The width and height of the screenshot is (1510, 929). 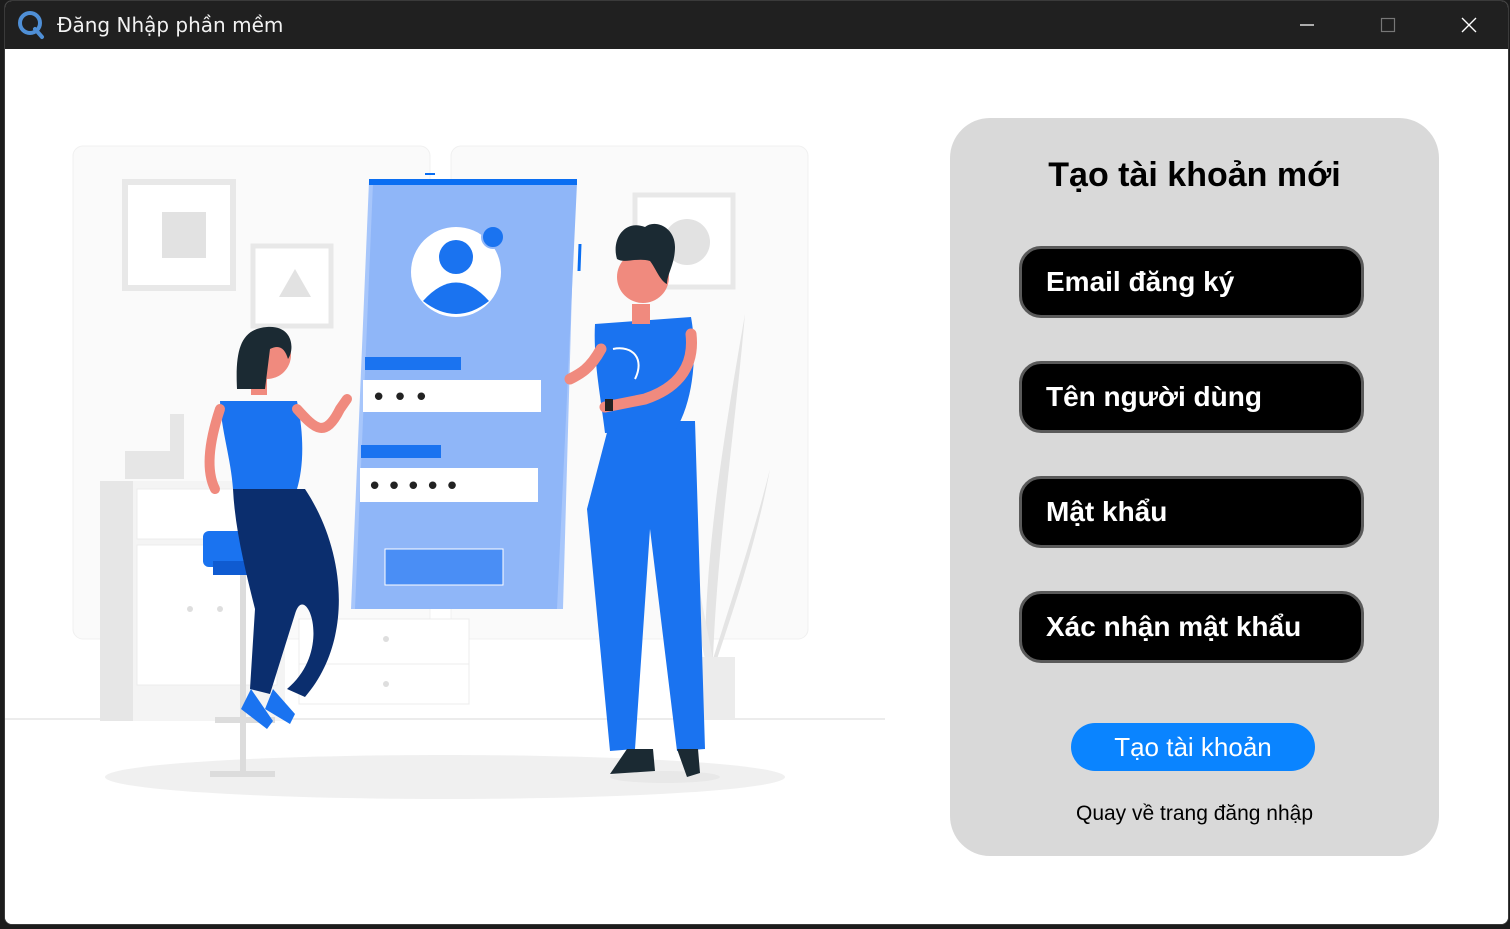 I want to click on confirm-password-field, so click(x=1191, y=627).